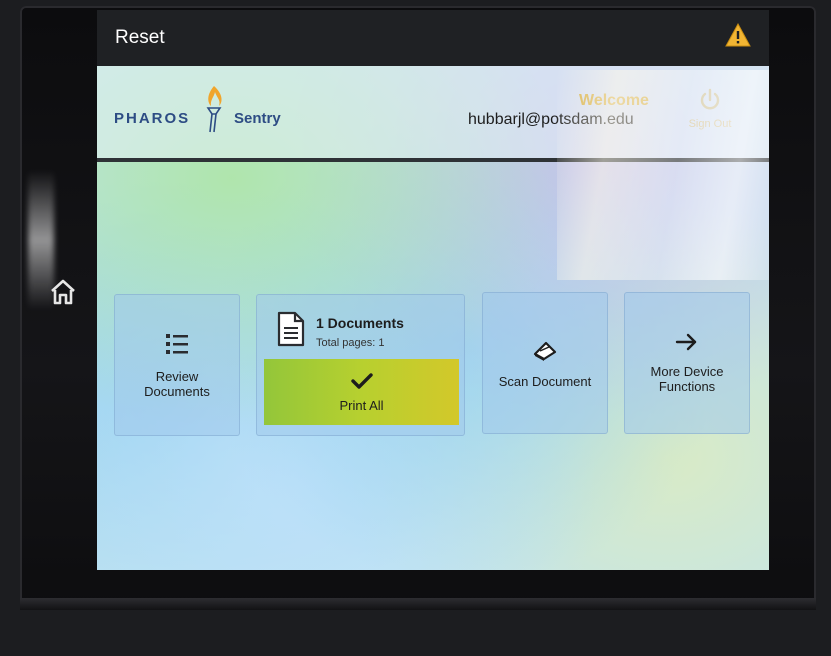 The image size is (831, 656). Describe the element at coordinates (710, 124) in the screenshot. I see `sign-out-label: Sign Out` at that location.